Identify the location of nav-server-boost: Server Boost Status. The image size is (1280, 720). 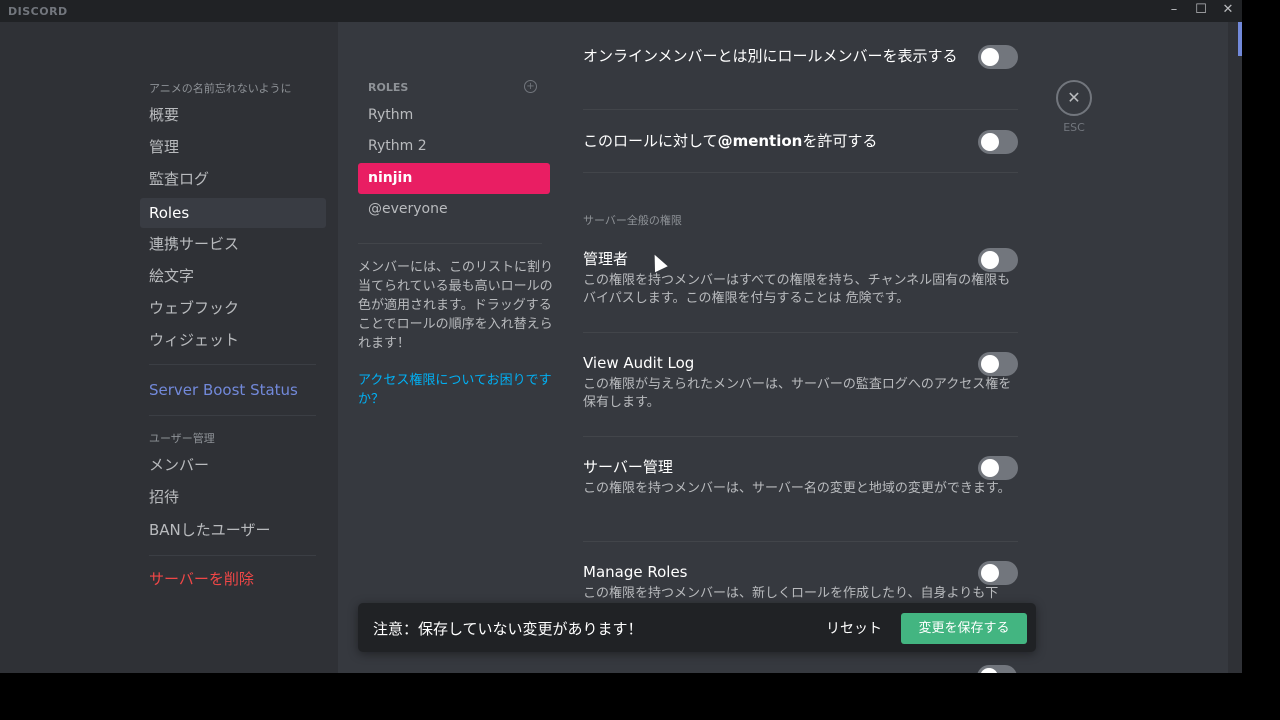
(233, 390).